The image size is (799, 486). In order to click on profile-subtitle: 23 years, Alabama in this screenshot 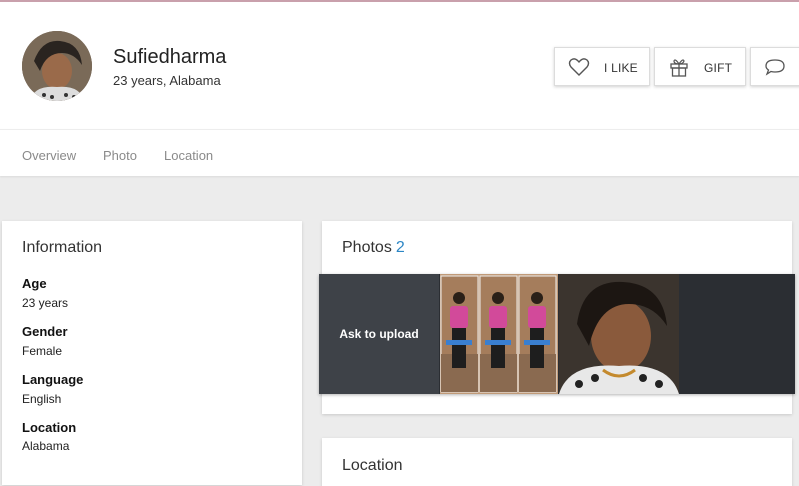, I will do `click(167, 80)`.